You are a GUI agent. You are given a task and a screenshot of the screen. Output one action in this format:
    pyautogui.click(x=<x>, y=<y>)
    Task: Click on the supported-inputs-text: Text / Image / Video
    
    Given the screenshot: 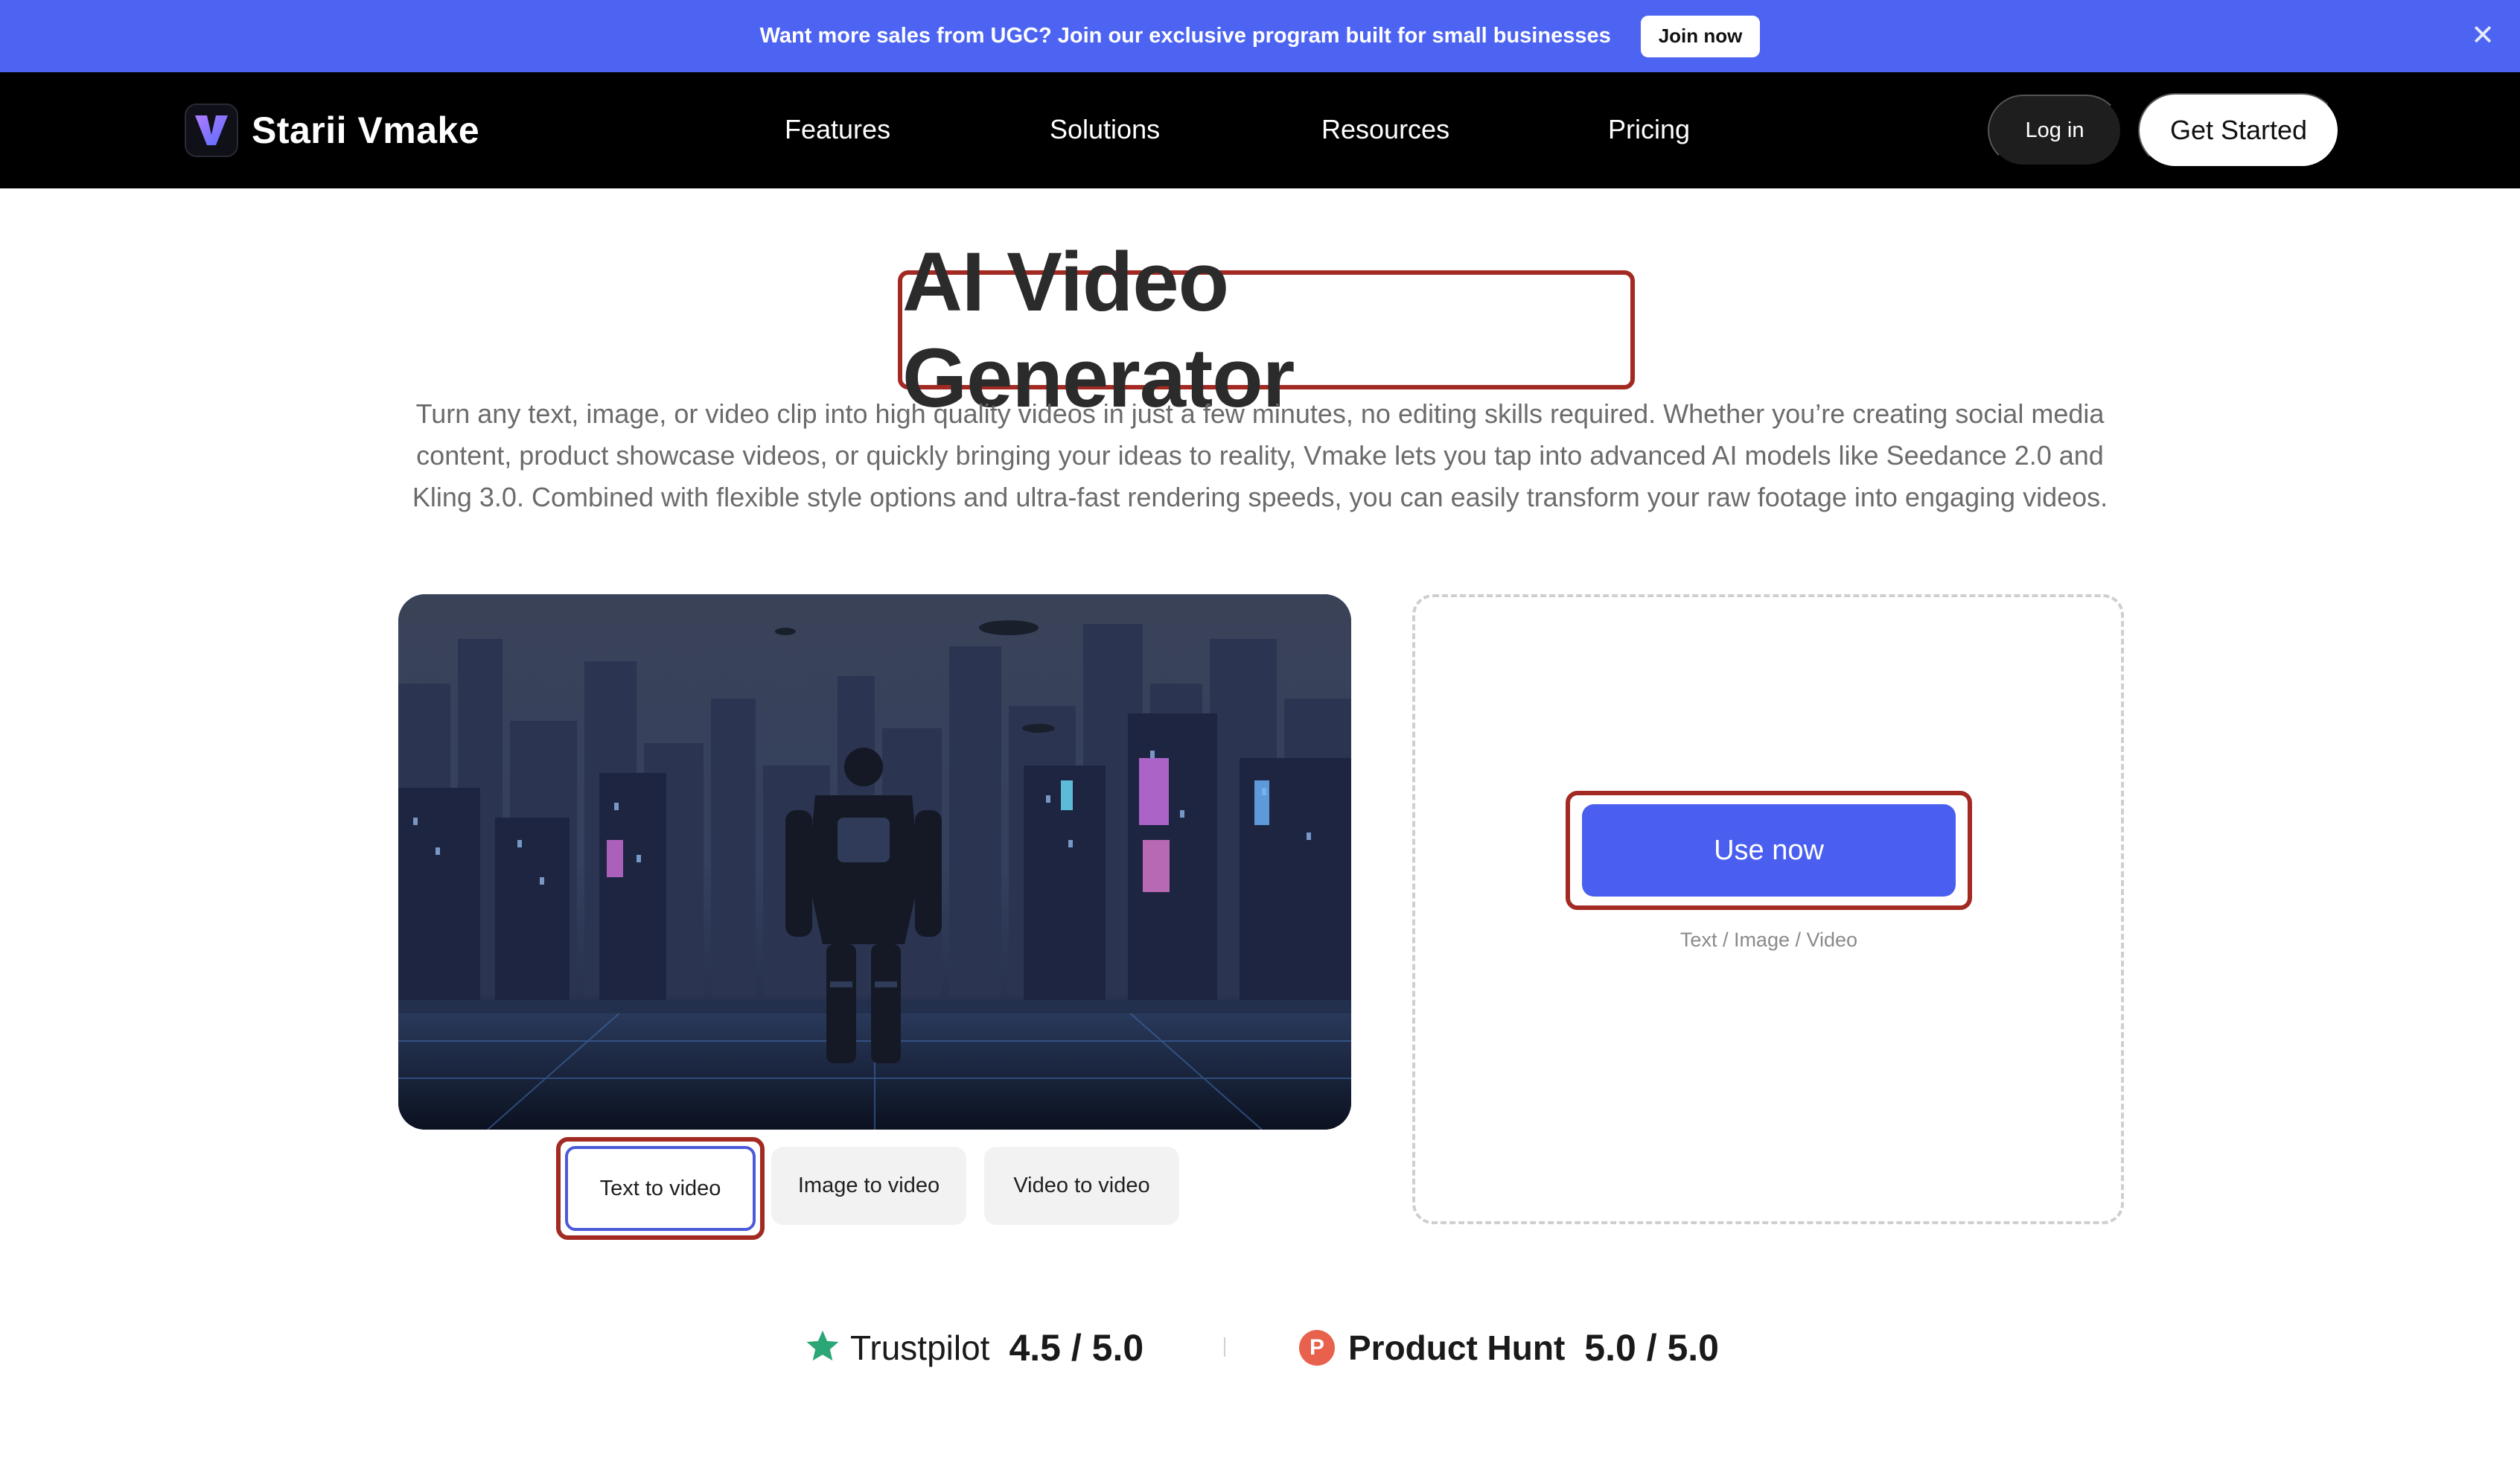 What is the action you would take?
    pyautogui.click(x=1769, y=940)
    